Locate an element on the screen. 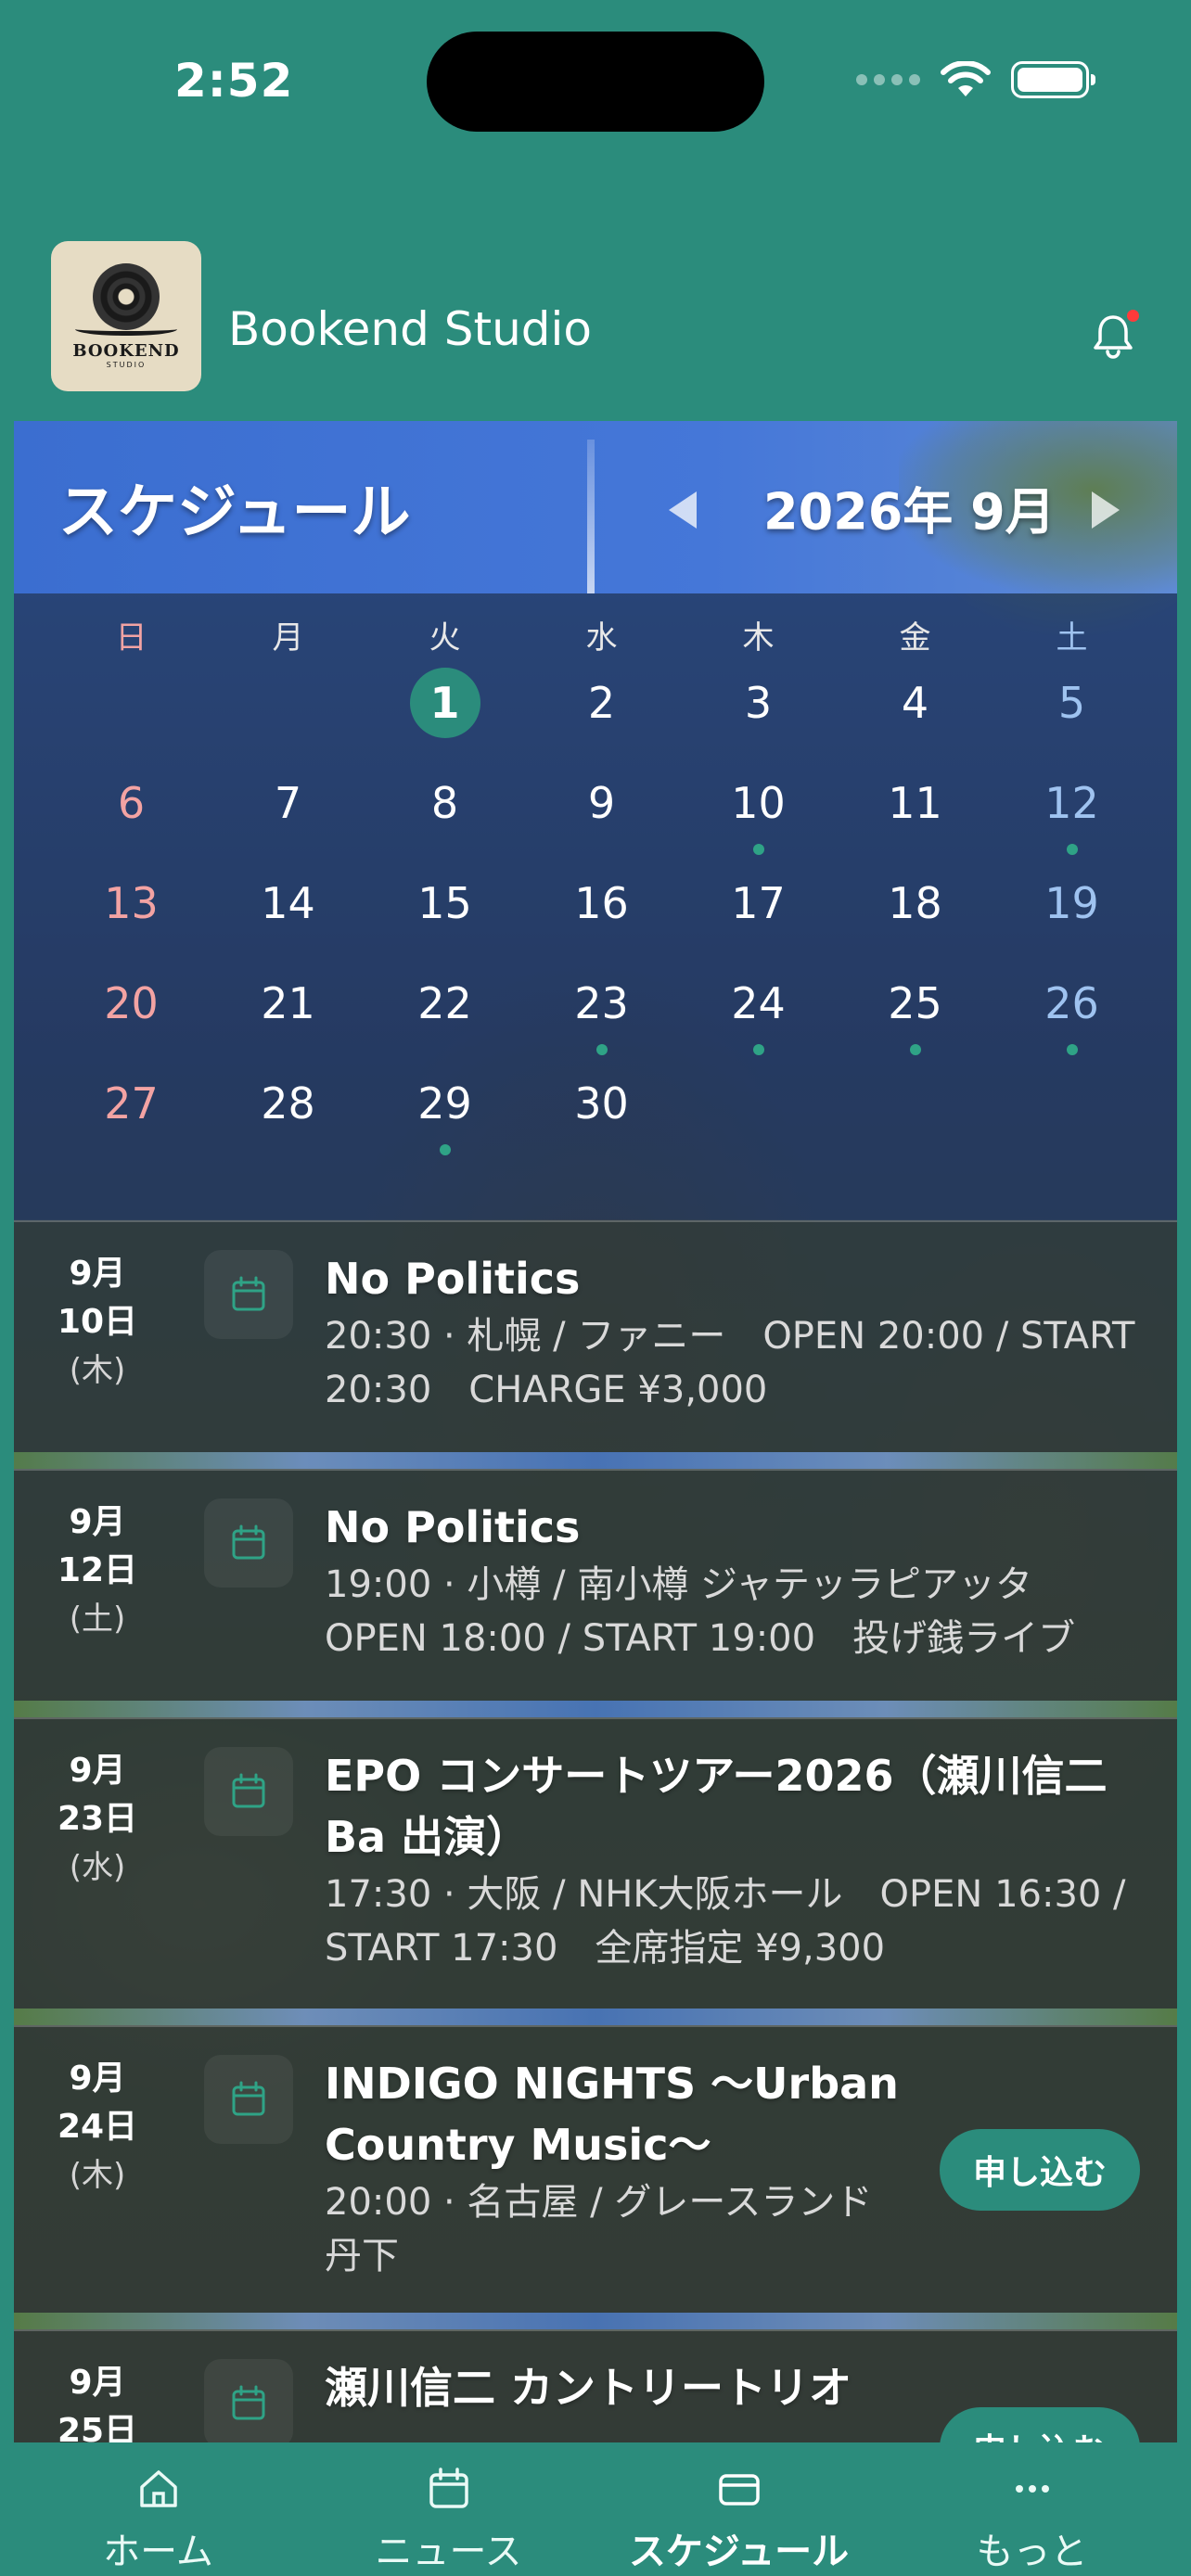  calendar-day-number: 17 is located at coordinates (758, 903).